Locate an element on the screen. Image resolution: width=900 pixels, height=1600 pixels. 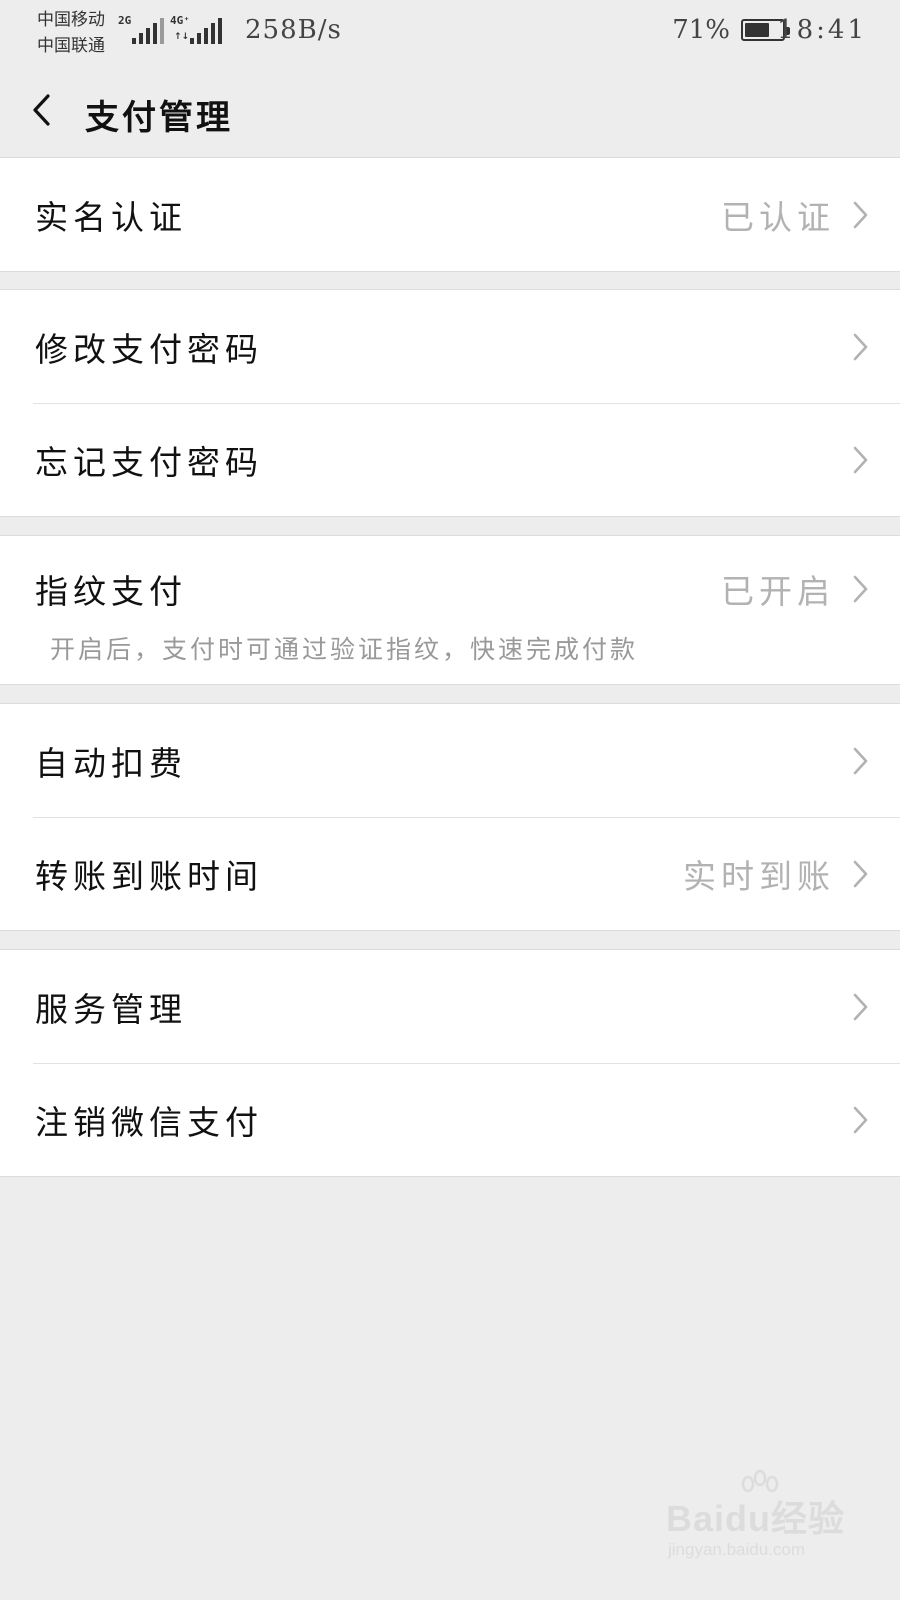
battery-fill is located at coordinates (757, 30).